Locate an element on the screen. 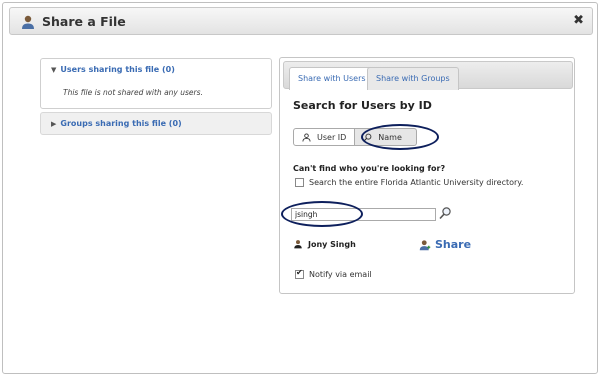  name-toggle: Name is located at coordinates (386, 137).